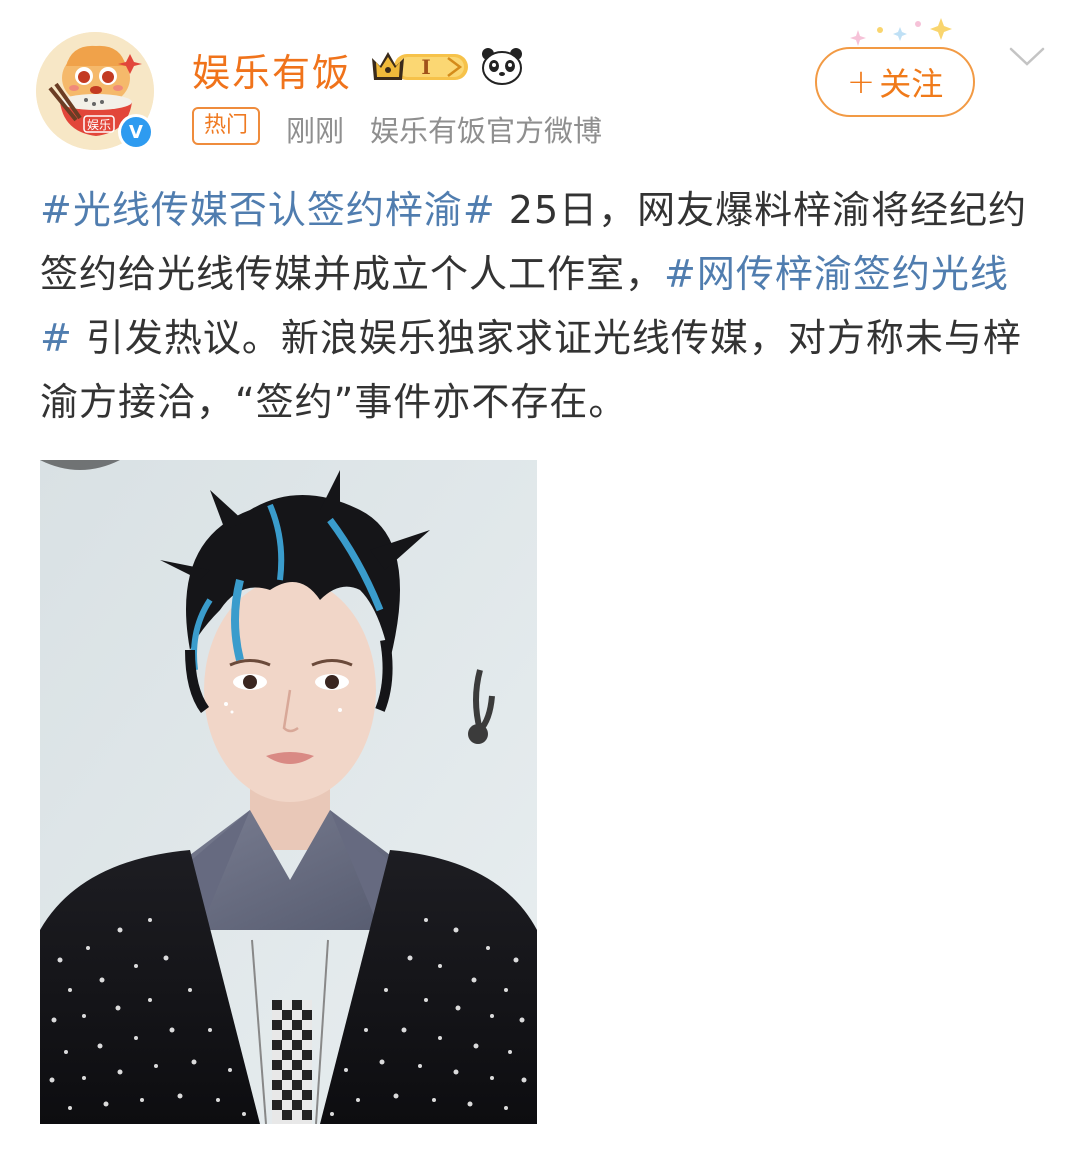 The width and height of the screenshot is (1080, 1149). What do you see at coordinates (425, 67) in the screenshot?
I see `level-badge-label: I` at bounding box center [425, 67].